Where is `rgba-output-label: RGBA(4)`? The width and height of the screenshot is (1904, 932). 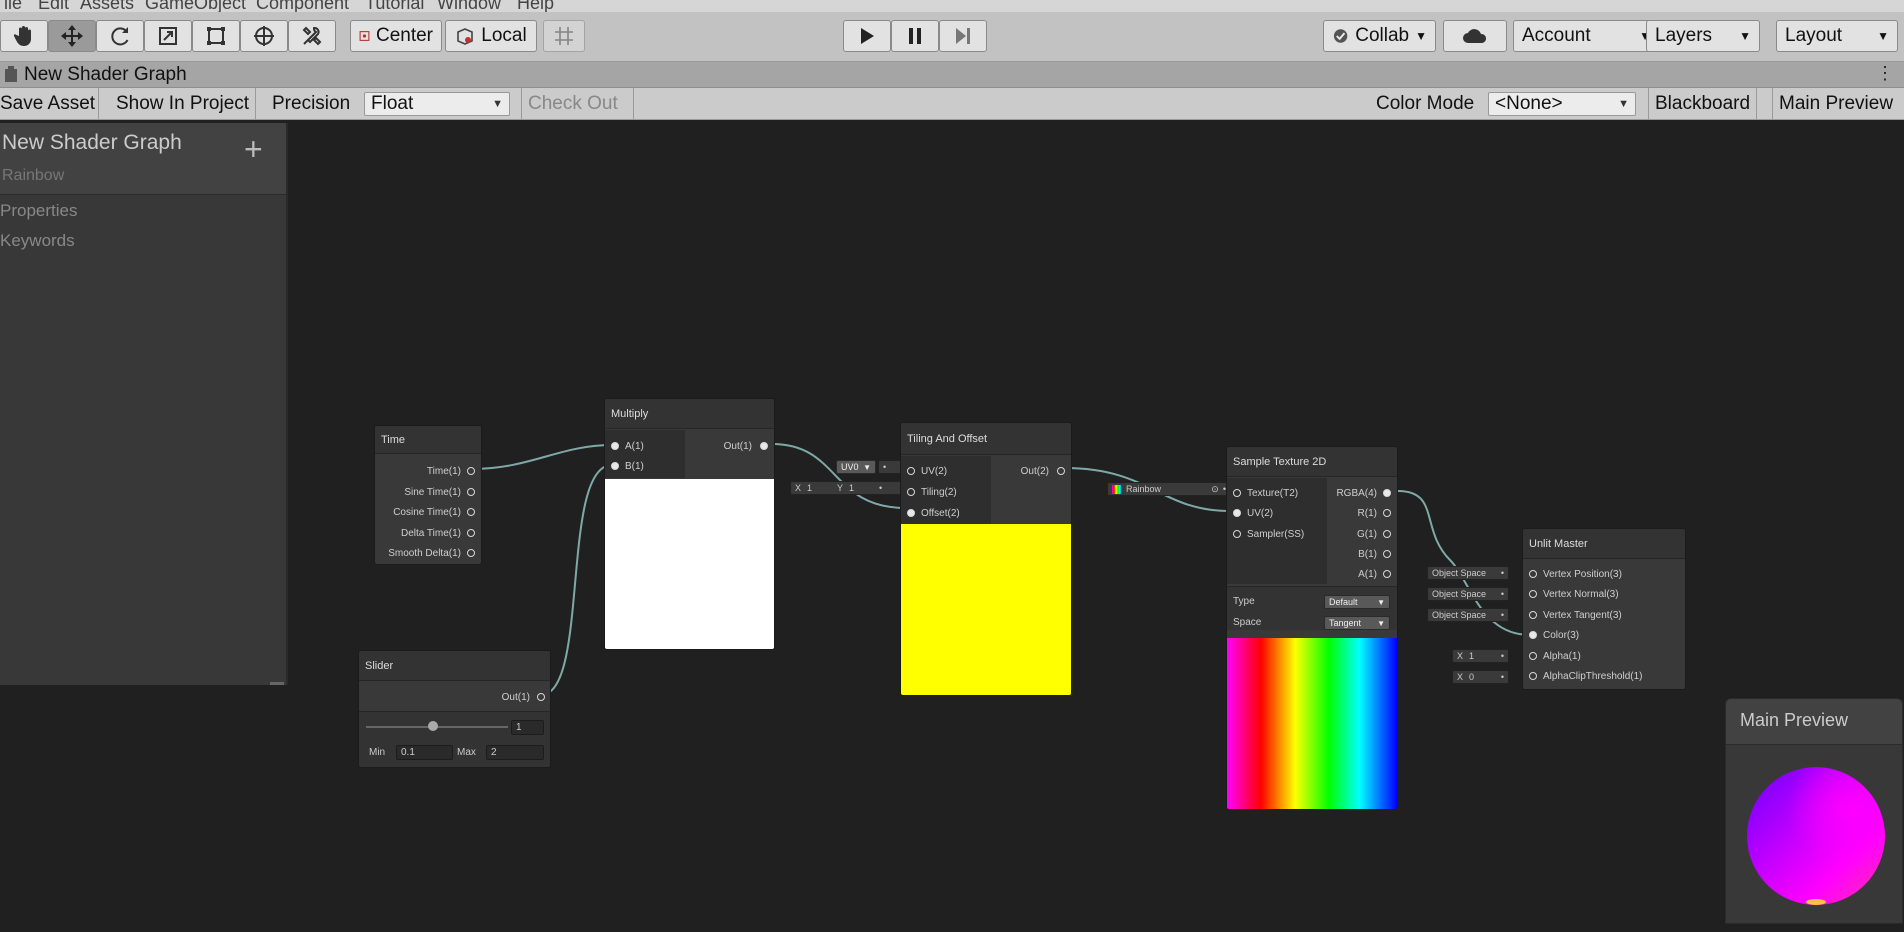
rgba-output-label: RGBA(4) is located at coordinates (1356, 493).